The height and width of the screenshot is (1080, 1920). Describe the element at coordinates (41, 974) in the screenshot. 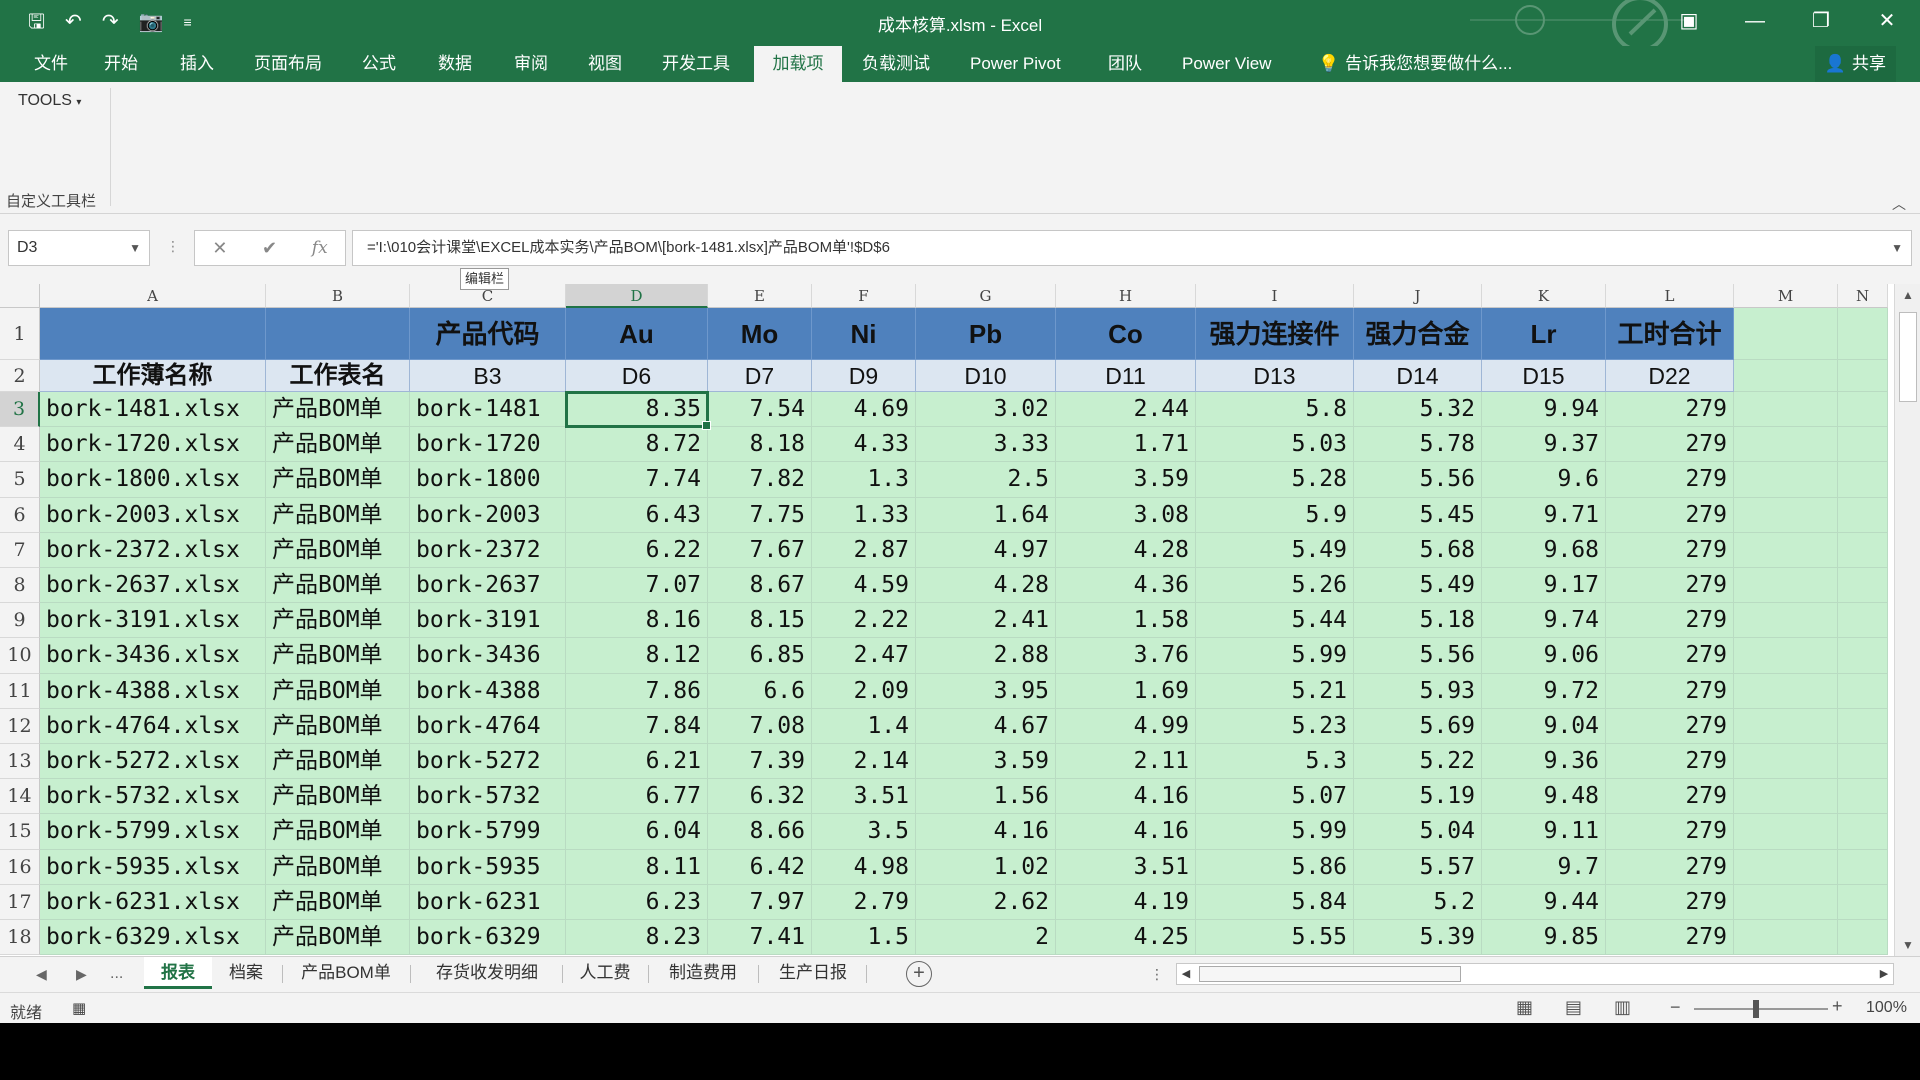

I see `prev-sheet-icon: ◀` at that location.